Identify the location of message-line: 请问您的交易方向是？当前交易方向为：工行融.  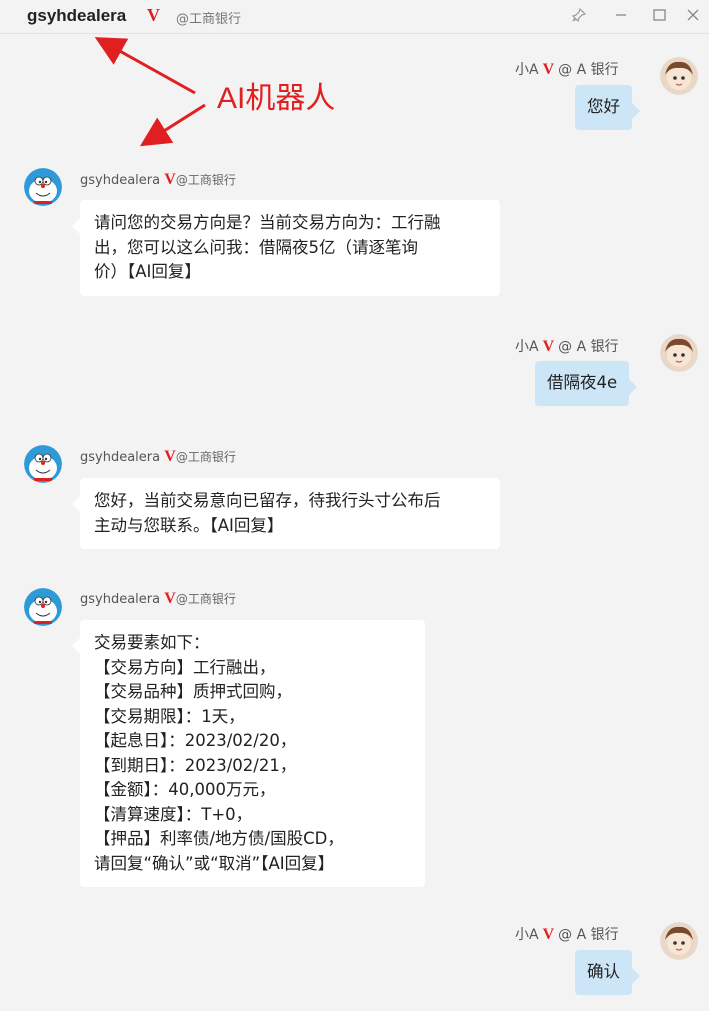
(267, 222).